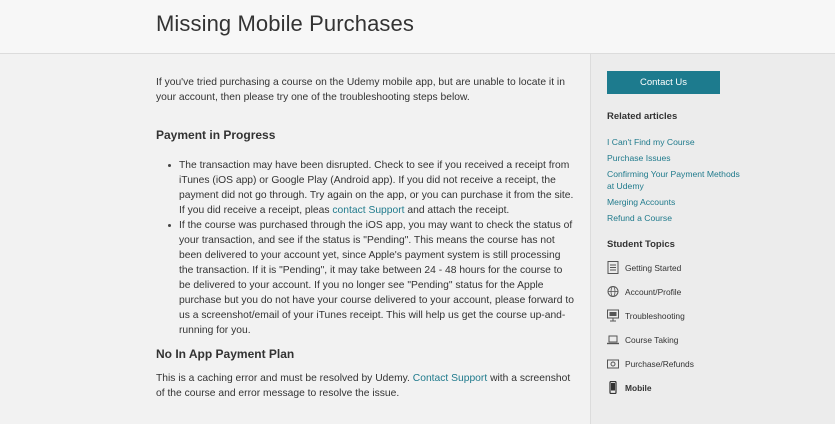 The image size is (835, 424). What do you see at coordinates (225, 354) in the screenshot?
I see `section-heading-no-in-app-payment-plan: No In App Payment Plan` at bounding box center [225, 354].